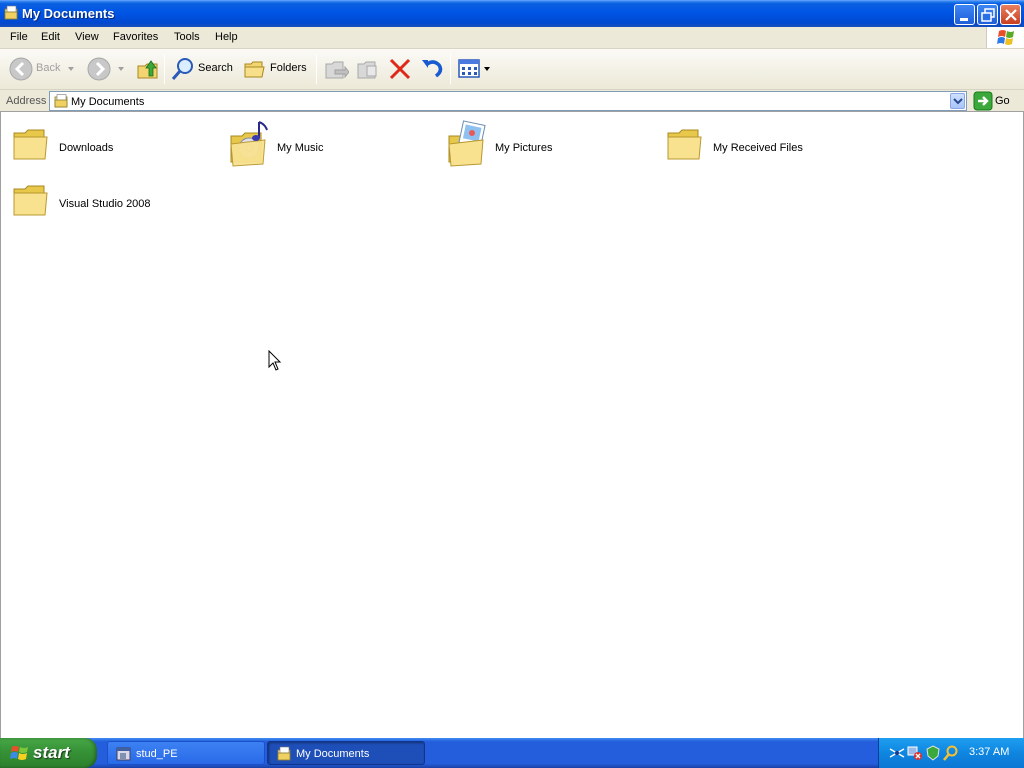 This screenshot has height=768, width=1024. I want to click on network-disconnected-icon, so click(915, 753).